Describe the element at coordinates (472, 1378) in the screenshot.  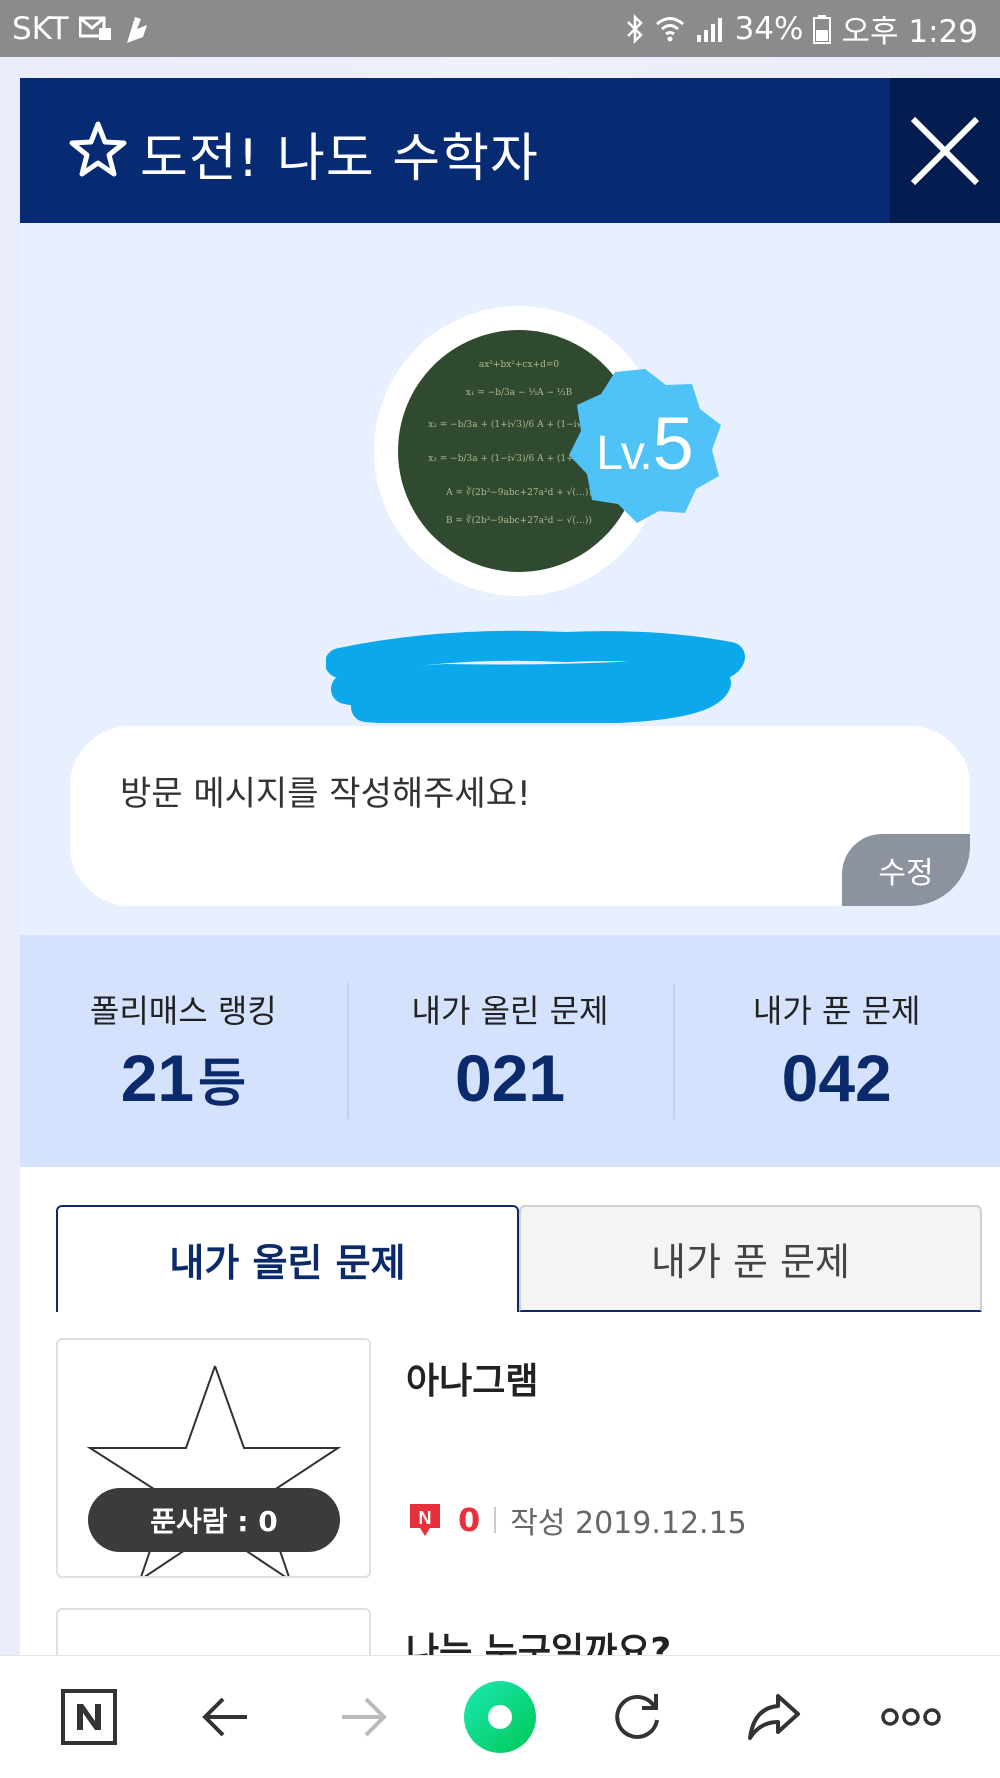
I see `problem-title: 아나그램` at that location.